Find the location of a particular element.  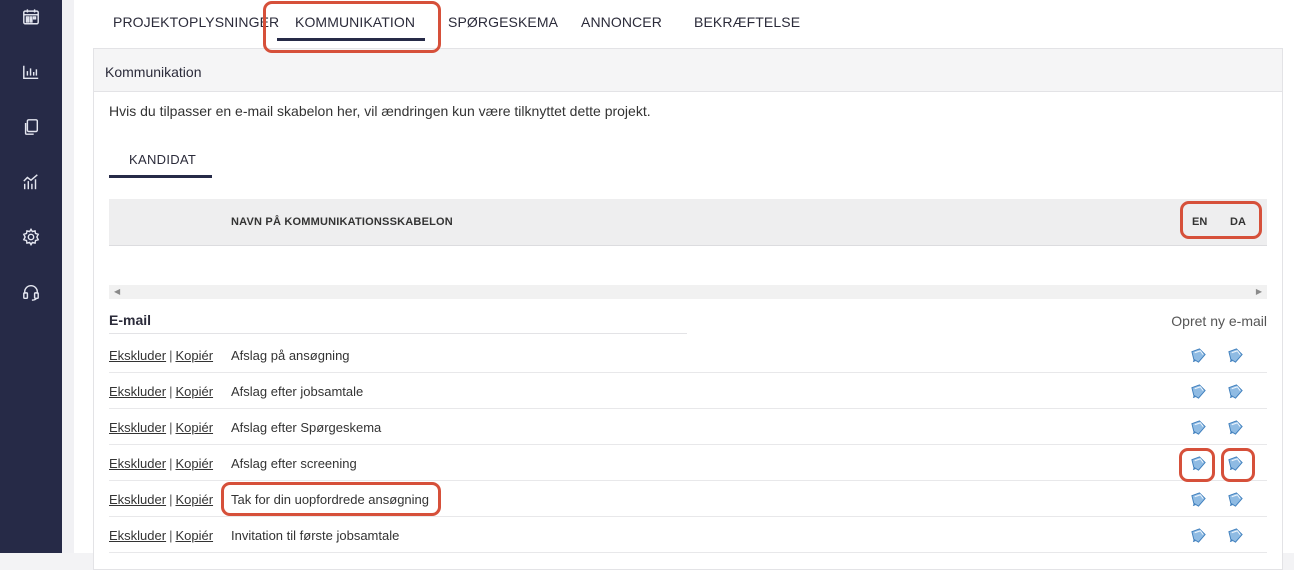

horizontal-scrollbar: ◀ ▶ is located at coordinates (688, 292).